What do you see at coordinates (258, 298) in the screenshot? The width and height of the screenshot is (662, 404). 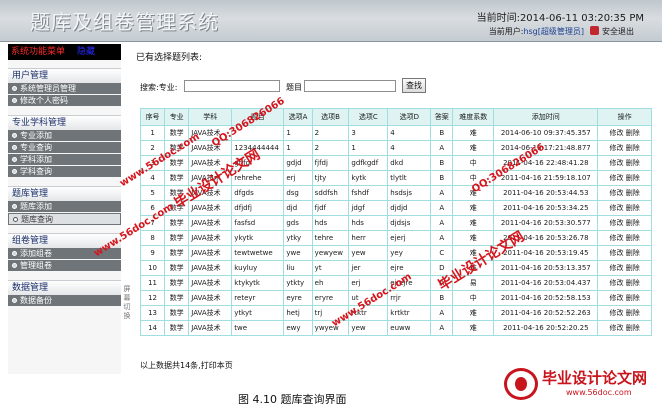 I see `table-cell: reteyr` at bounding box center [258, 298].